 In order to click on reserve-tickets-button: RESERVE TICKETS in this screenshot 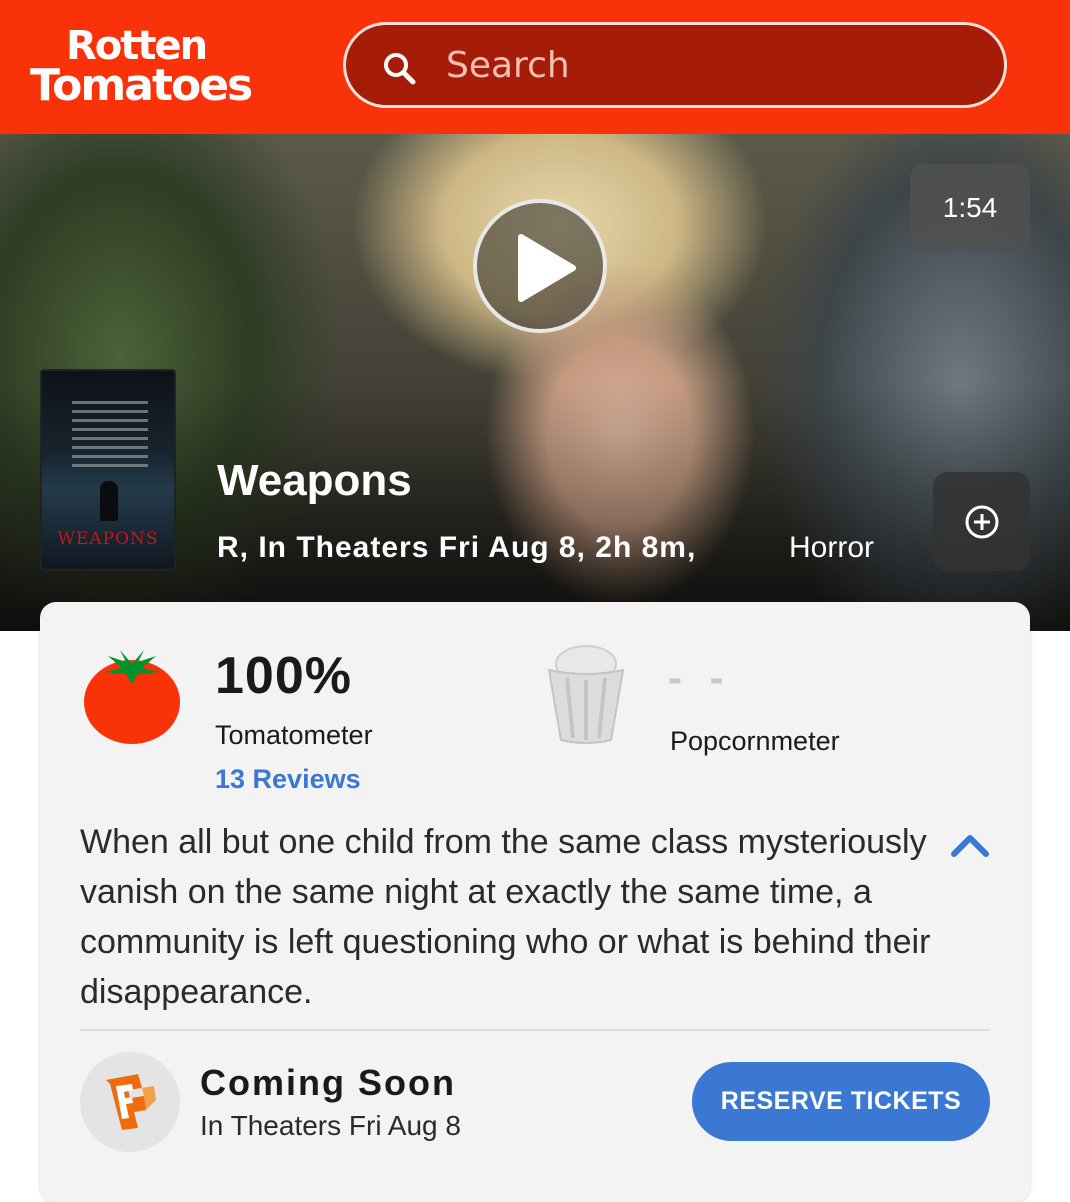, I will do `click(841, 1101)`.